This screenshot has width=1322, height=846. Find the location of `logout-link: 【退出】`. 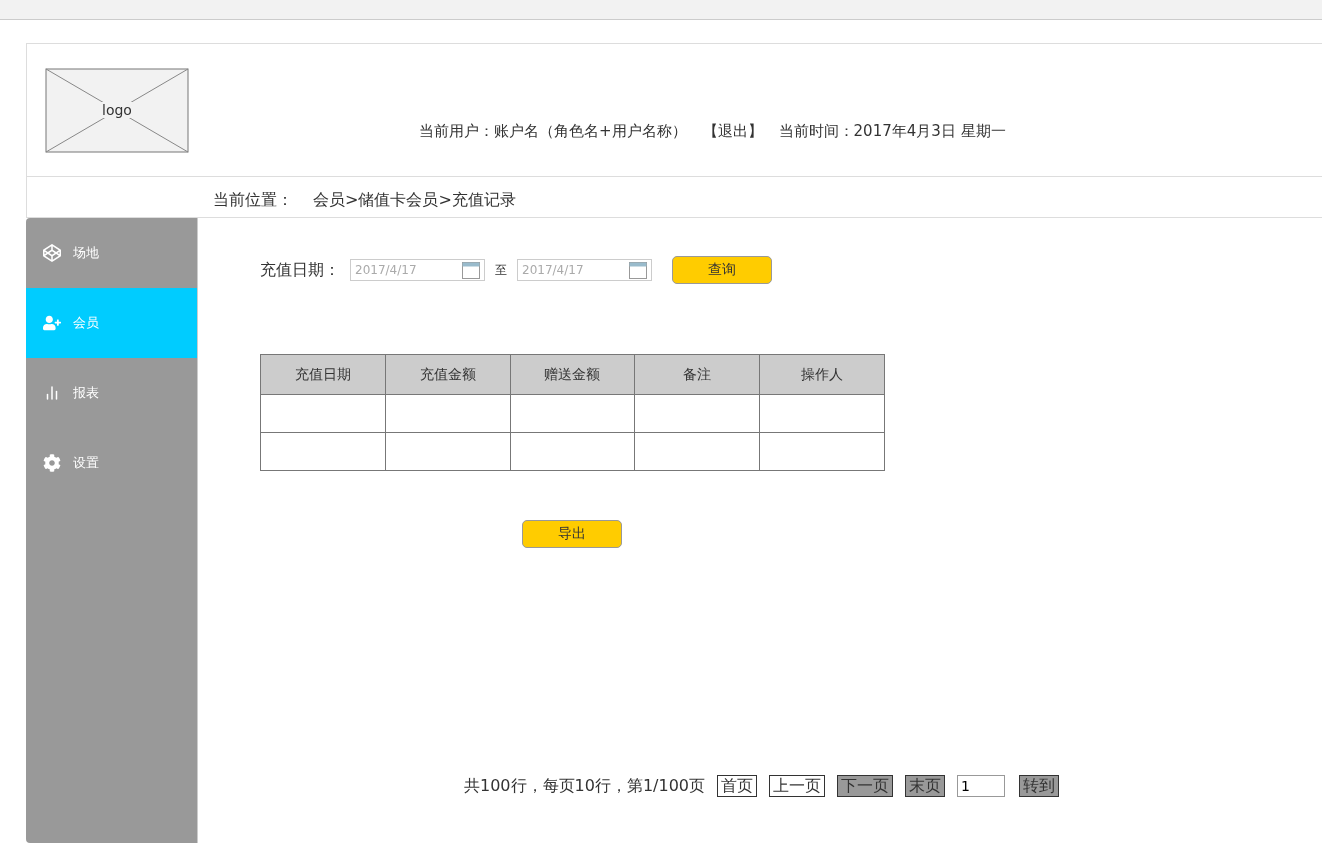

logout-link: 【退出】 is located at coordinates (732, 131).